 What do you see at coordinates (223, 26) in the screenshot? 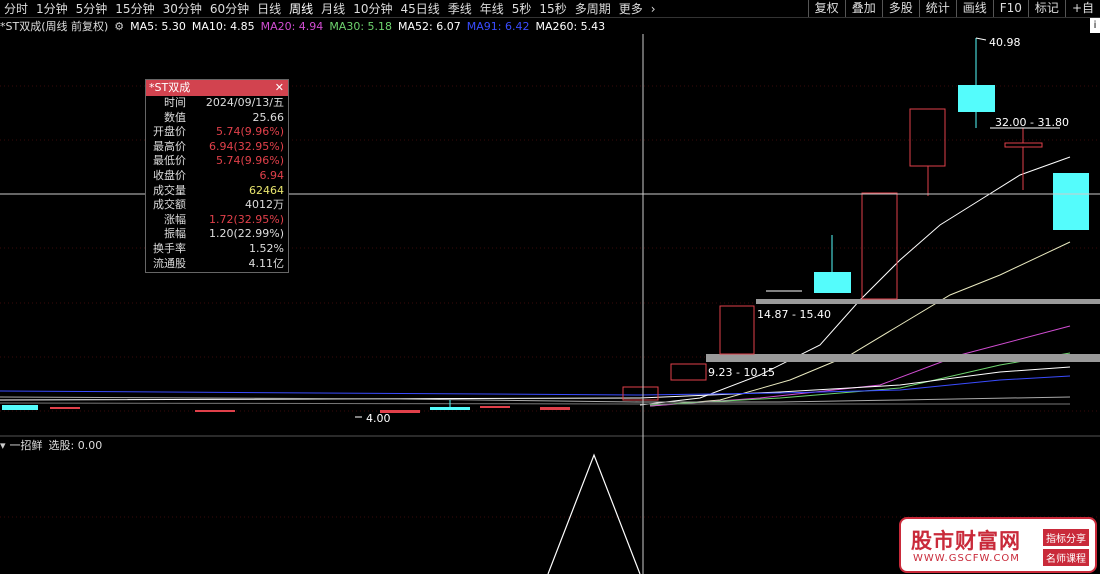
I see `ma-label-1: MA10: 4.85` at bounding box center [223, 26].